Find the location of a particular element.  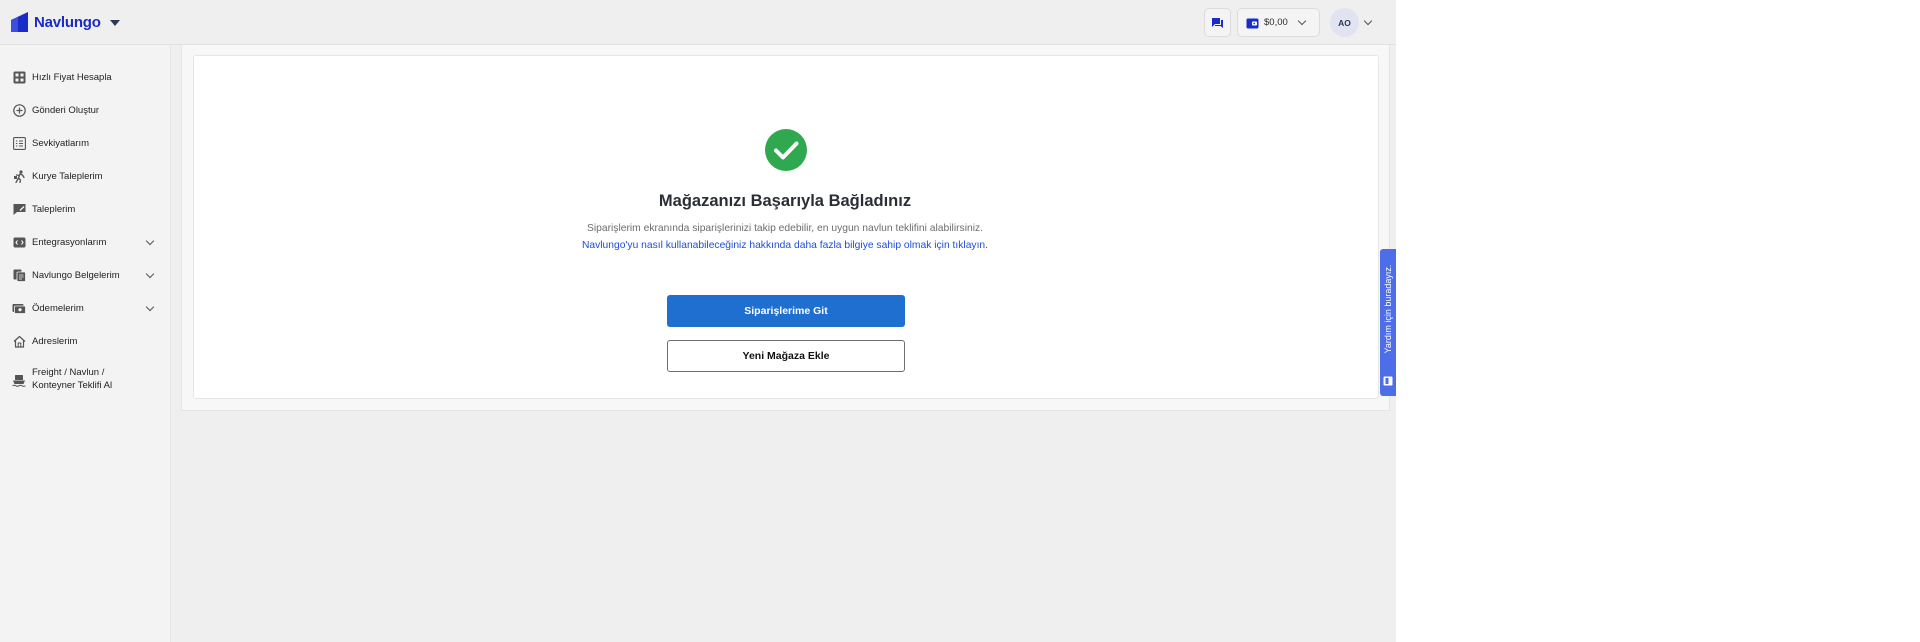

sidebar-item-requests: Taleplerim is located at coordinates (85, 209).